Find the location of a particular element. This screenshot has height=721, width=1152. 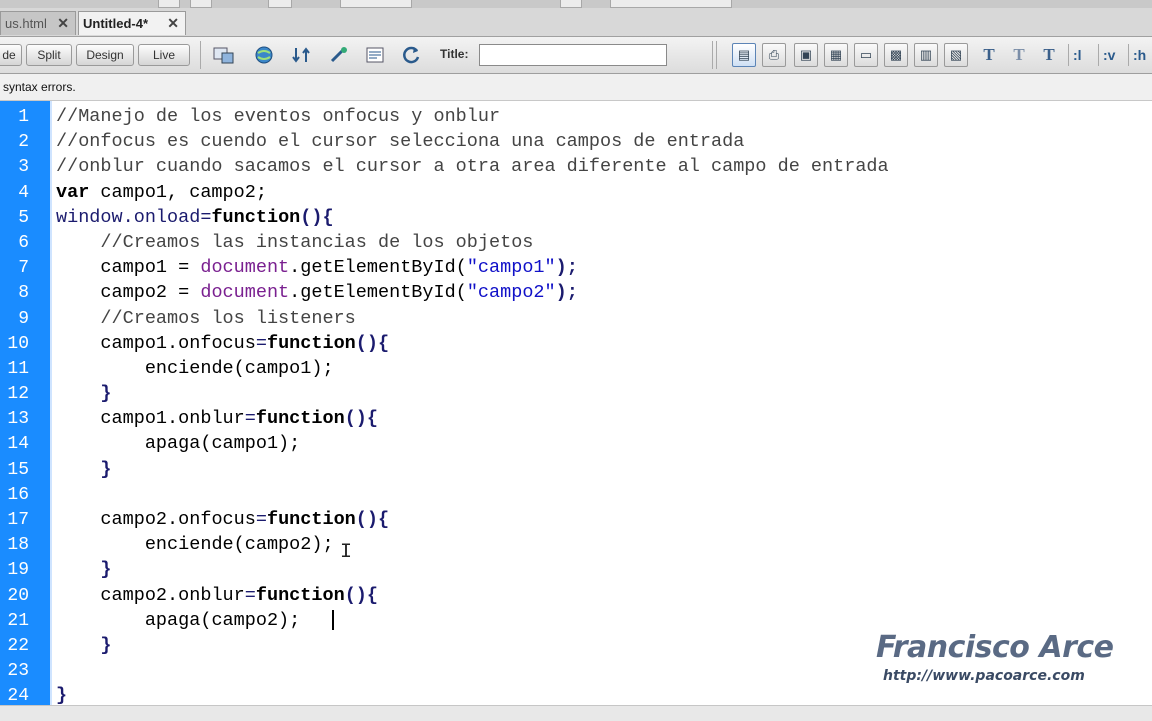

code-line: 10 campo1.onfocus=function(){ is located at coordinates (576, 343).